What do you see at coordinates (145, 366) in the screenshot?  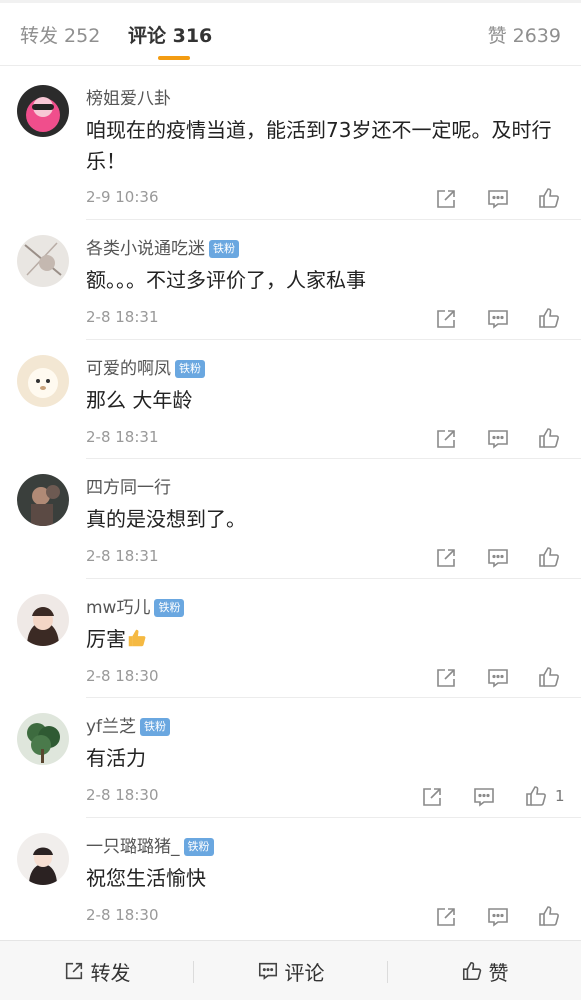 I see `username: 可爱的啊凤 铁粉` at bounding box center [145, 366].